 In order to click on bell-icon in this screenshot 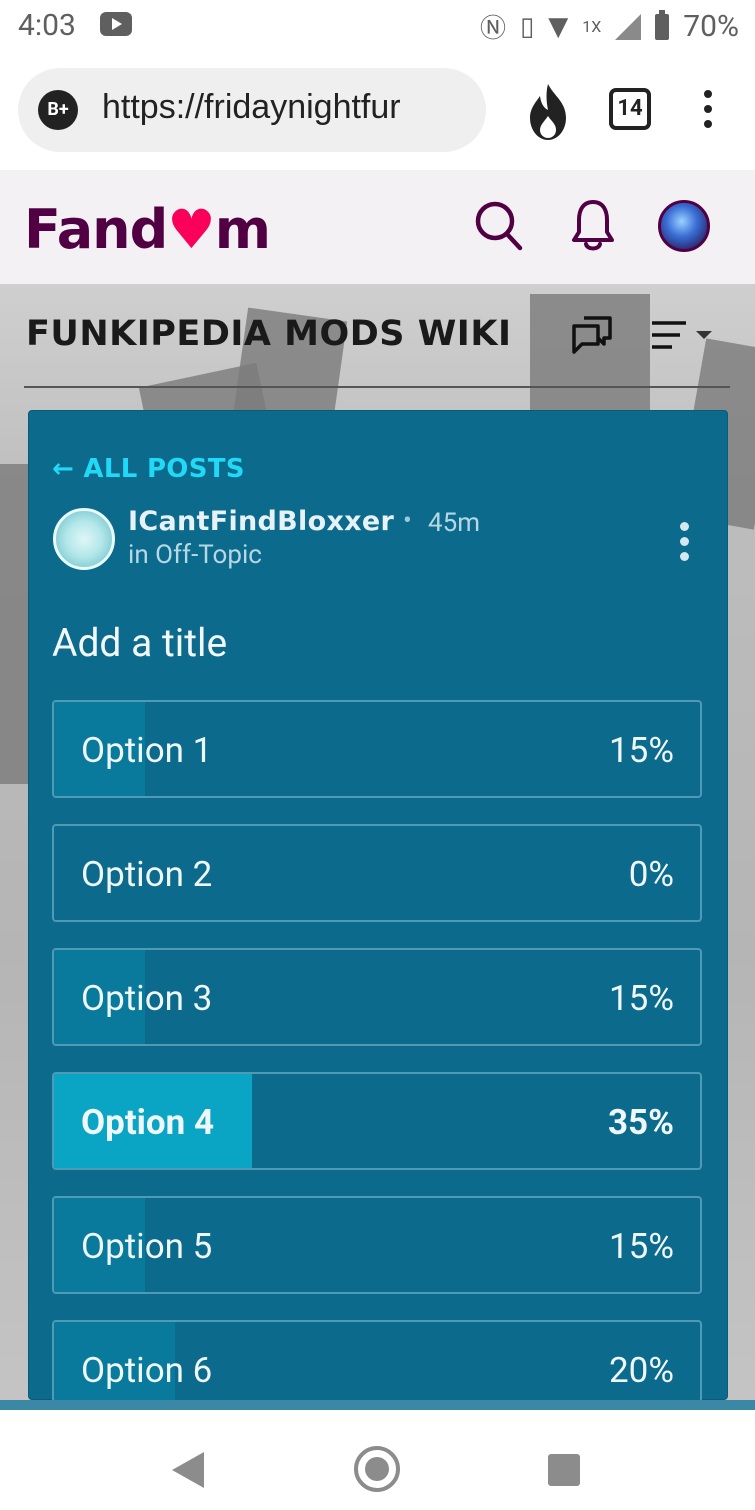, I will do `click(593, 226)`.